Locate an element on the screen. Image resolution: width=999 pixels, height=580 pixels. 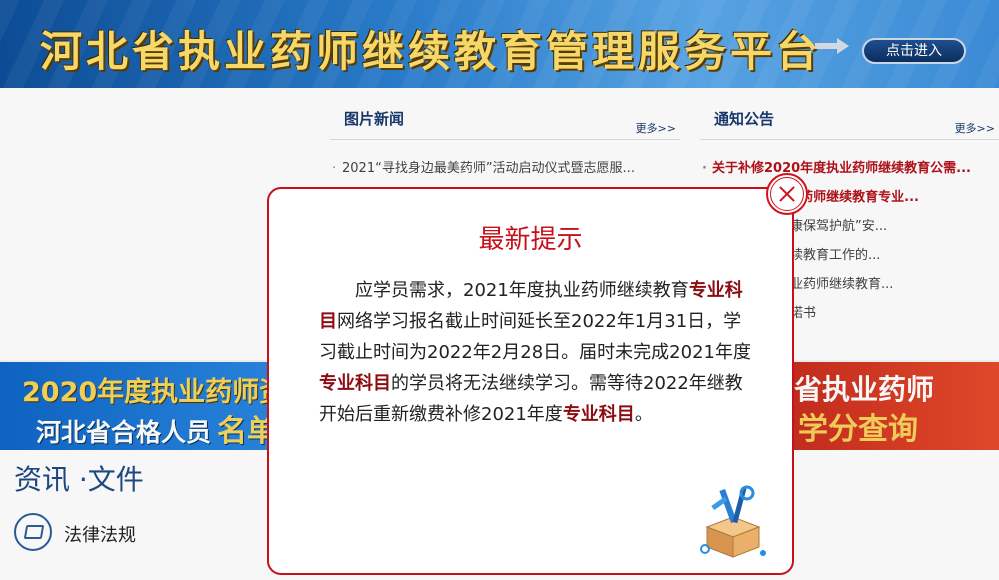
close-icon is located at coordinates (787, 194).